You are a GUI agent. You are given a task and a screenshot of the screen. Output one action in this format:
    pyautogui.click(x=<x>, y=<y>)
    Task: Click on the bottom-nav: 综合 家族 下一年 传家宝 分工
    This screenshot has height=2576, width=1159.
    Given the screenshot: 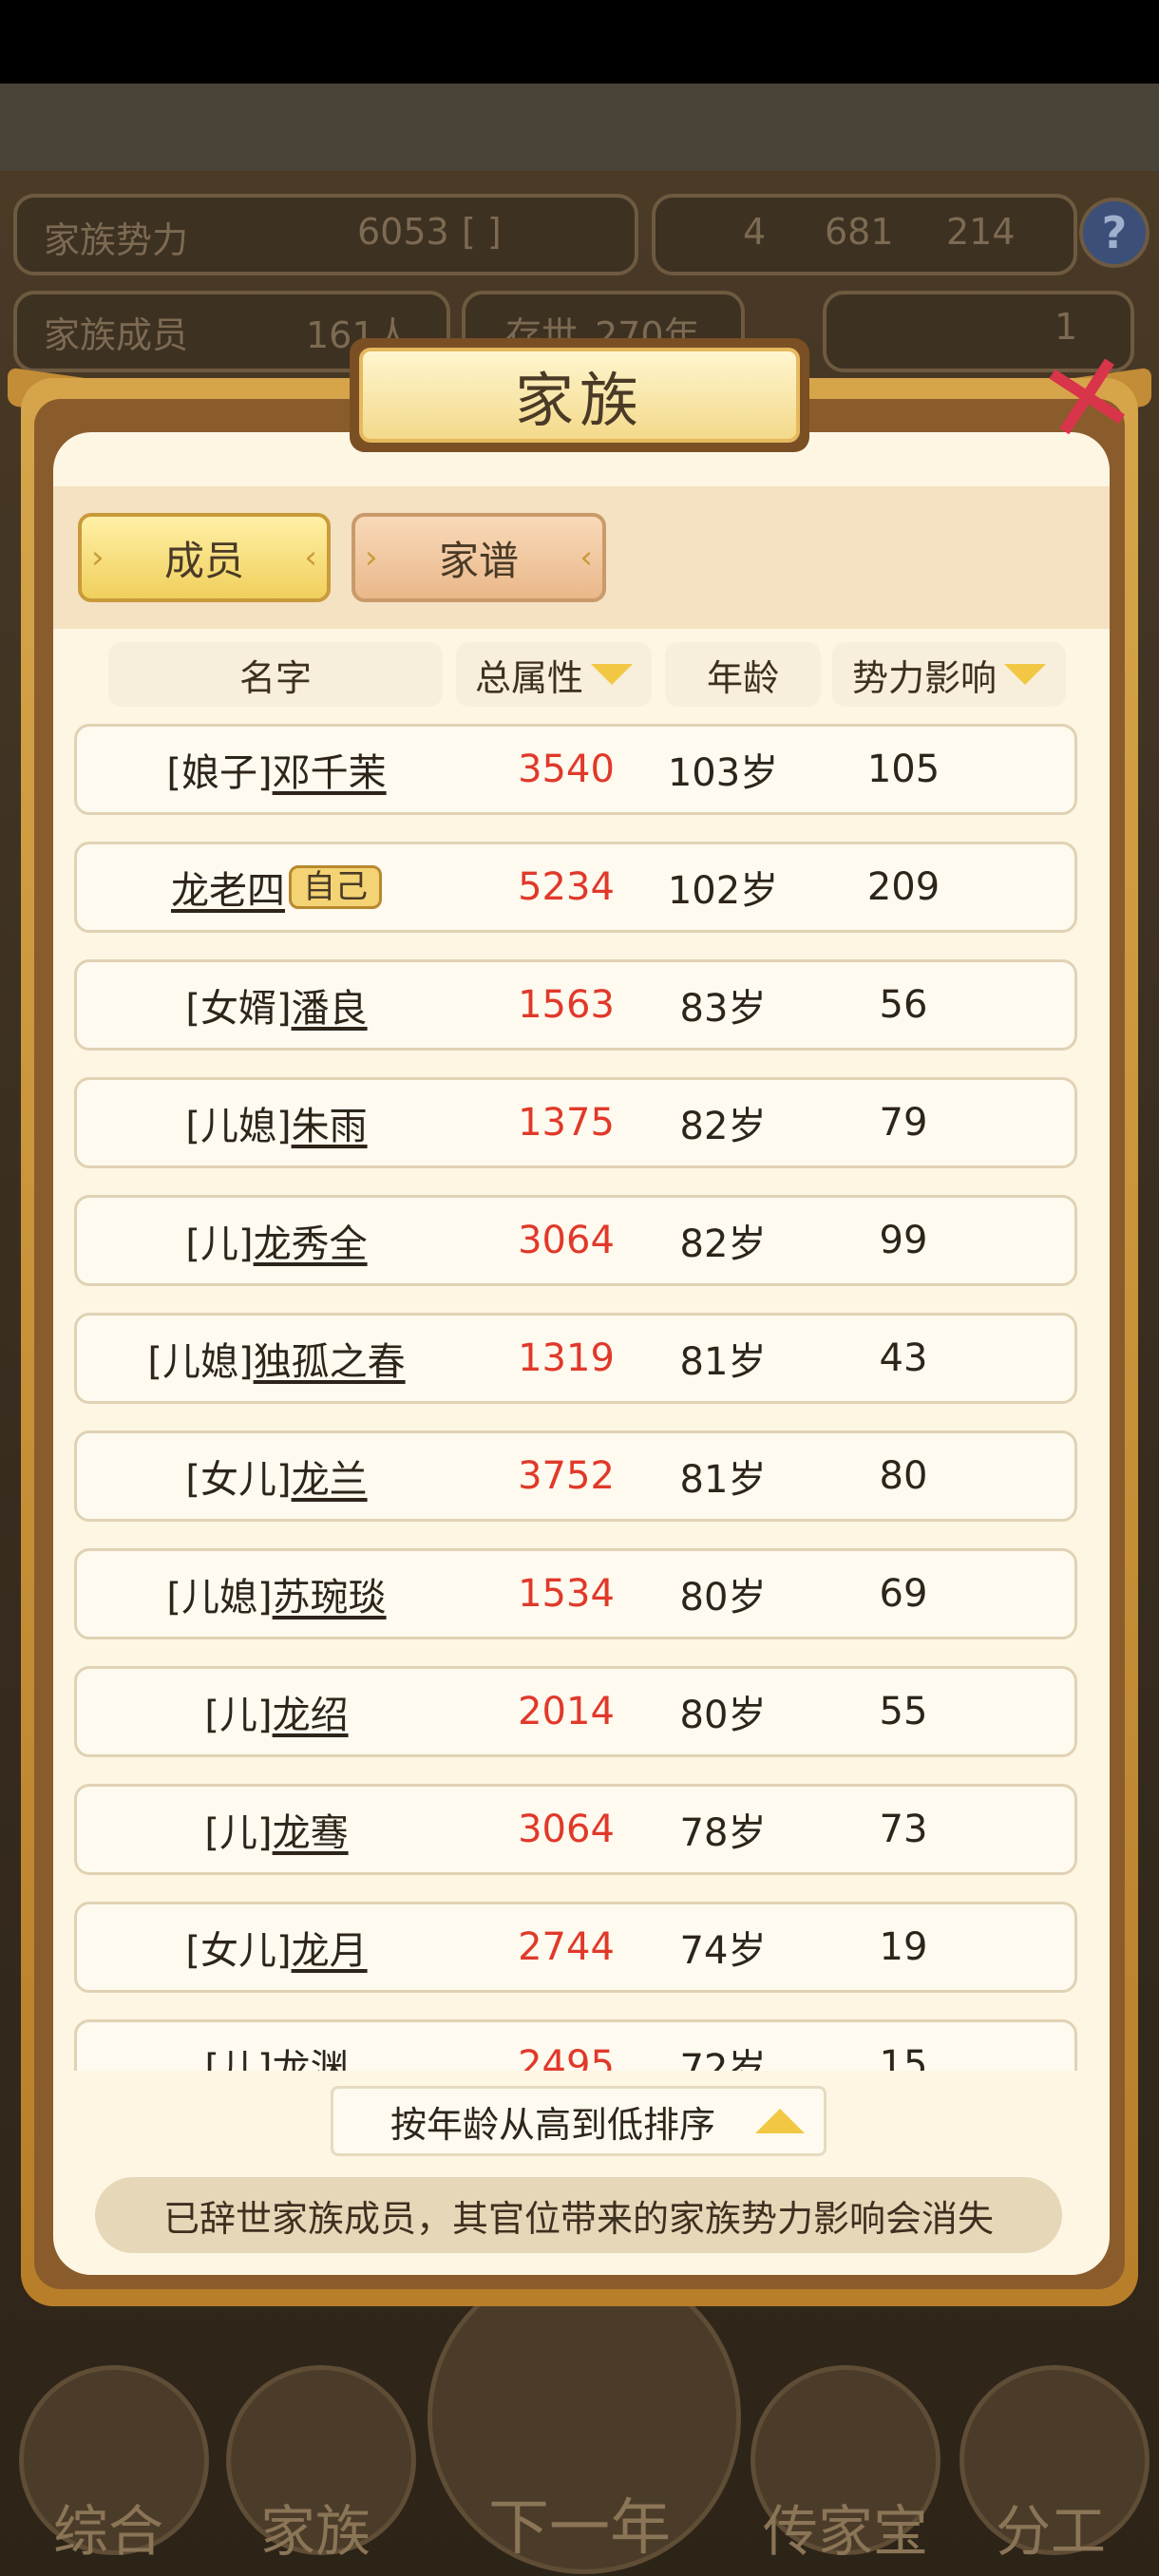 What is the action you would take?
    pyautogui.click(x=579, y=2418)
    